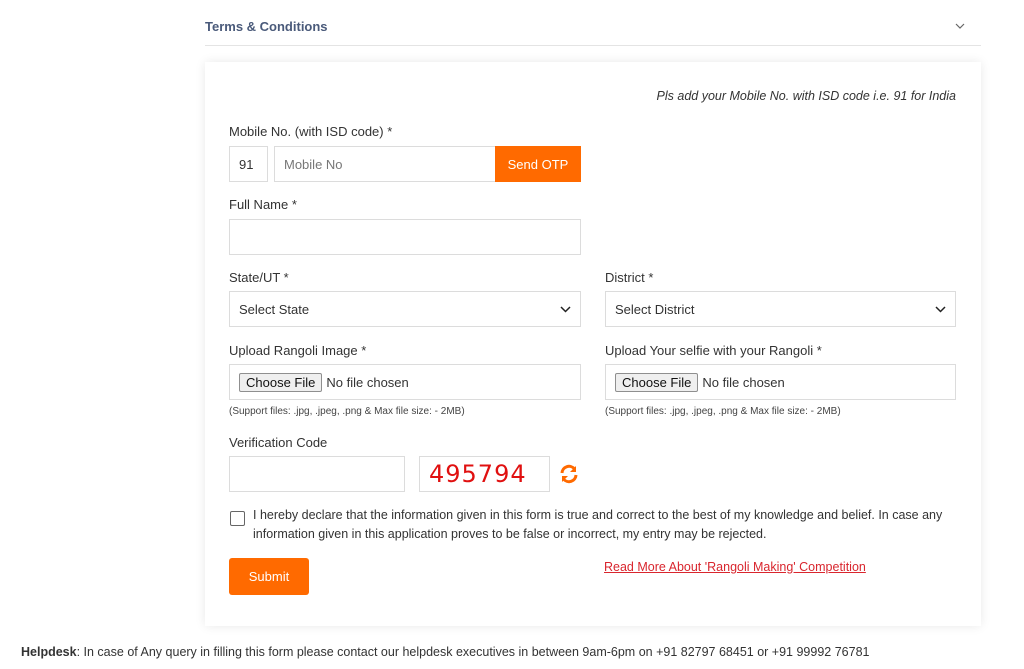 This screenshot has width=1024, height=669. What do you see at coordinates (298, 350) in the screenshot?
I see `upload-rangoli-label: Upload Rangoli Image *` at bounding box center [298, 350].